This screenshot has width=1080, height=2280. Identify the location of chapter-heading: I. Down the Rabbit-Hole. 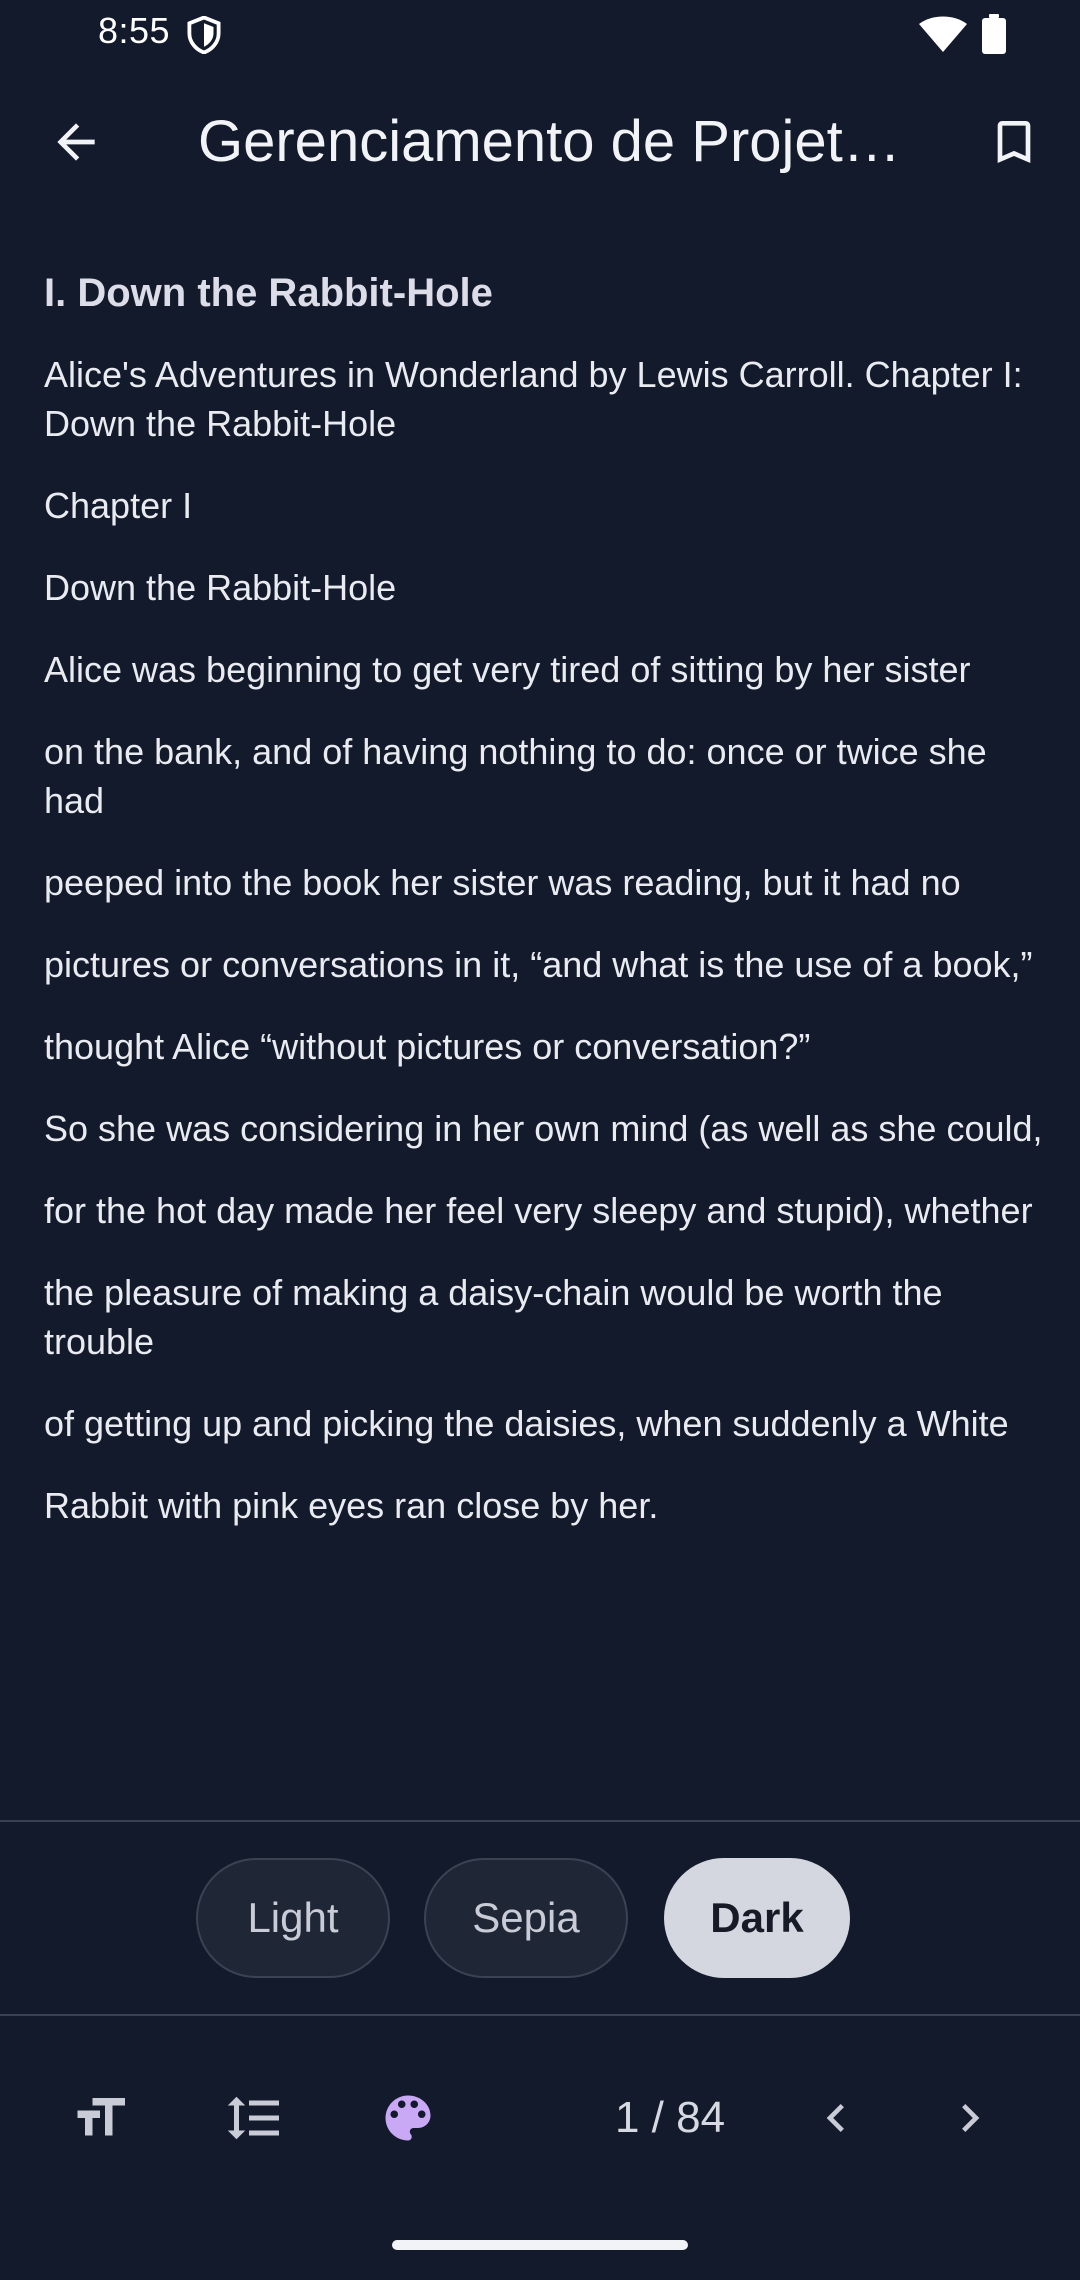
(268, 293).